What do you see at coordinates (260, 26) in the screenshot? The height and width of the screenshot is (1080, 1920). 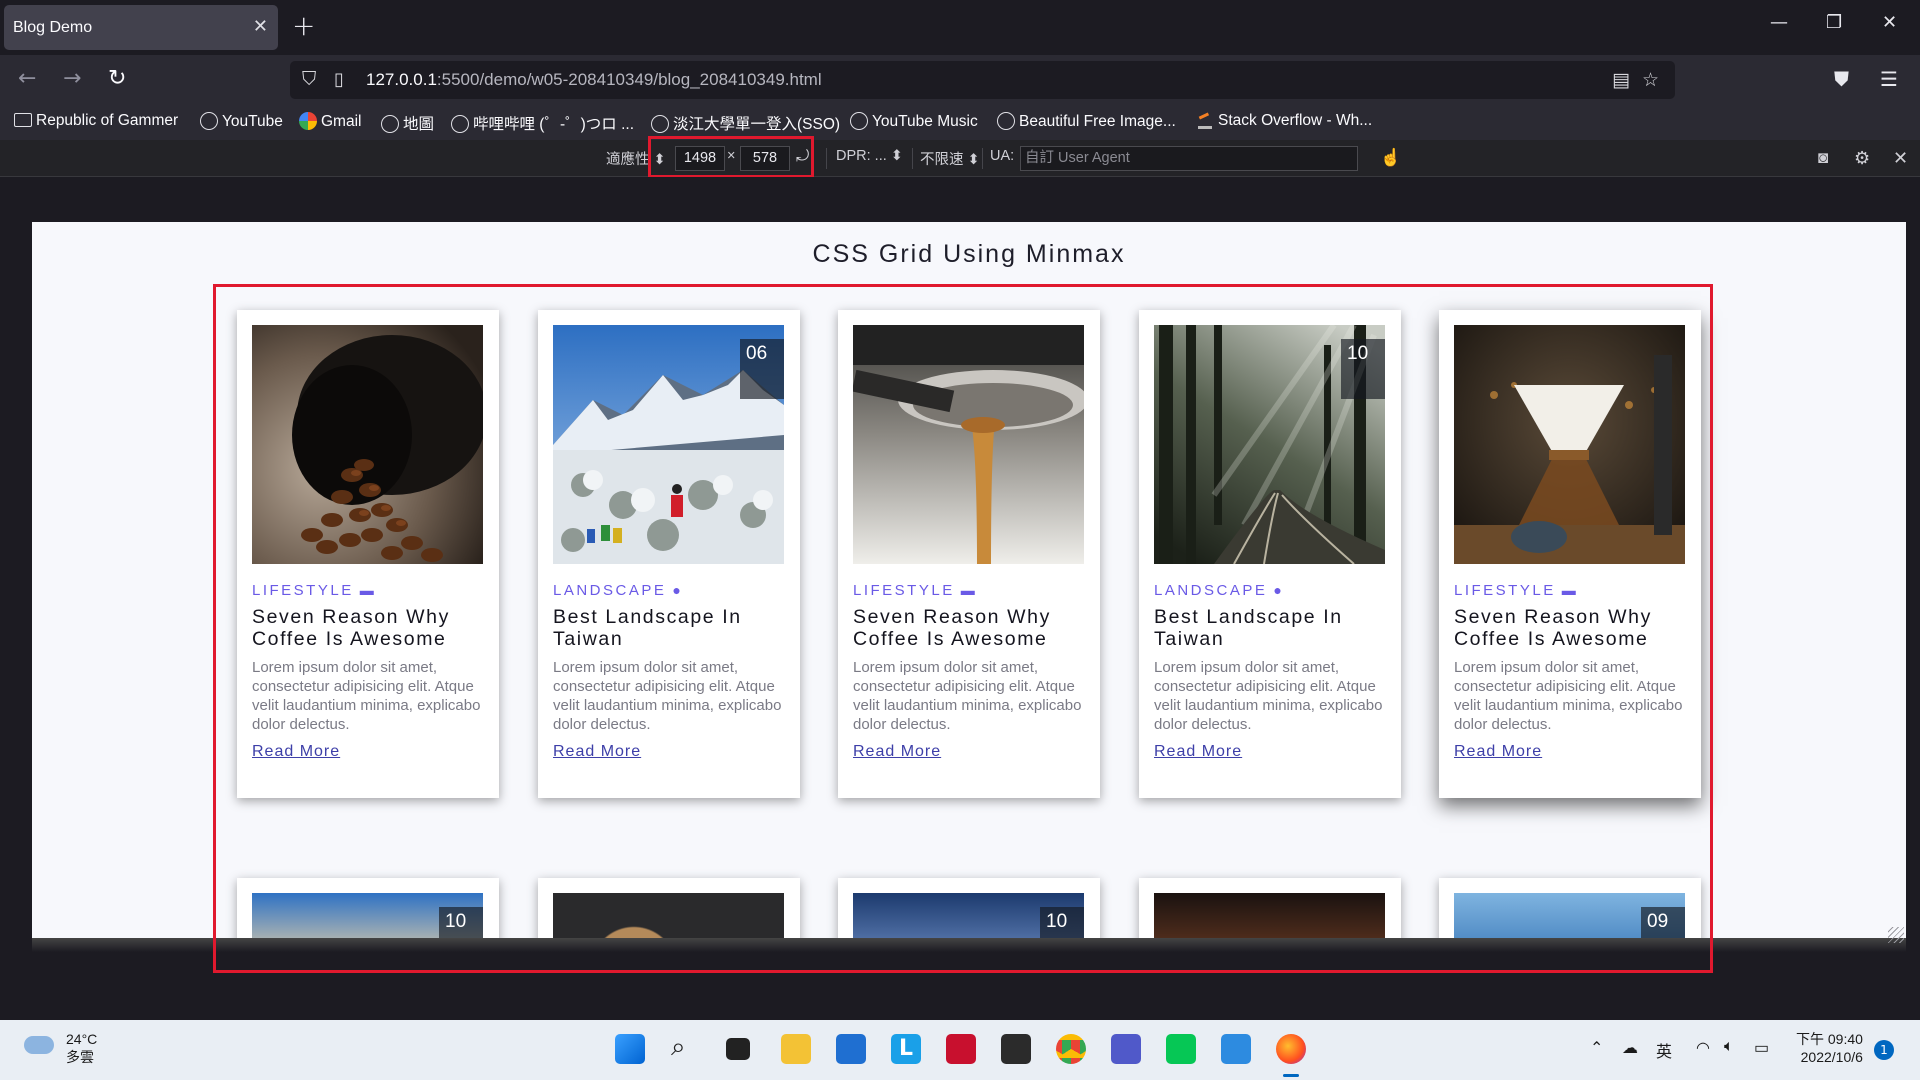 I see `tab-close-icon: ✕` at bounding box center [260, 26].